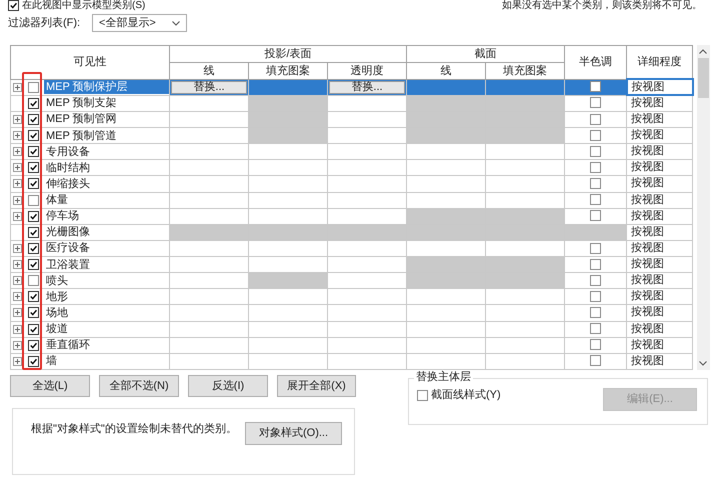 Image resolution: width=720 pixels, height=480 pixels. Describe the element at coordinates (443, 377) in the screenshot. I see `group-title: 替换主体层` at that location.